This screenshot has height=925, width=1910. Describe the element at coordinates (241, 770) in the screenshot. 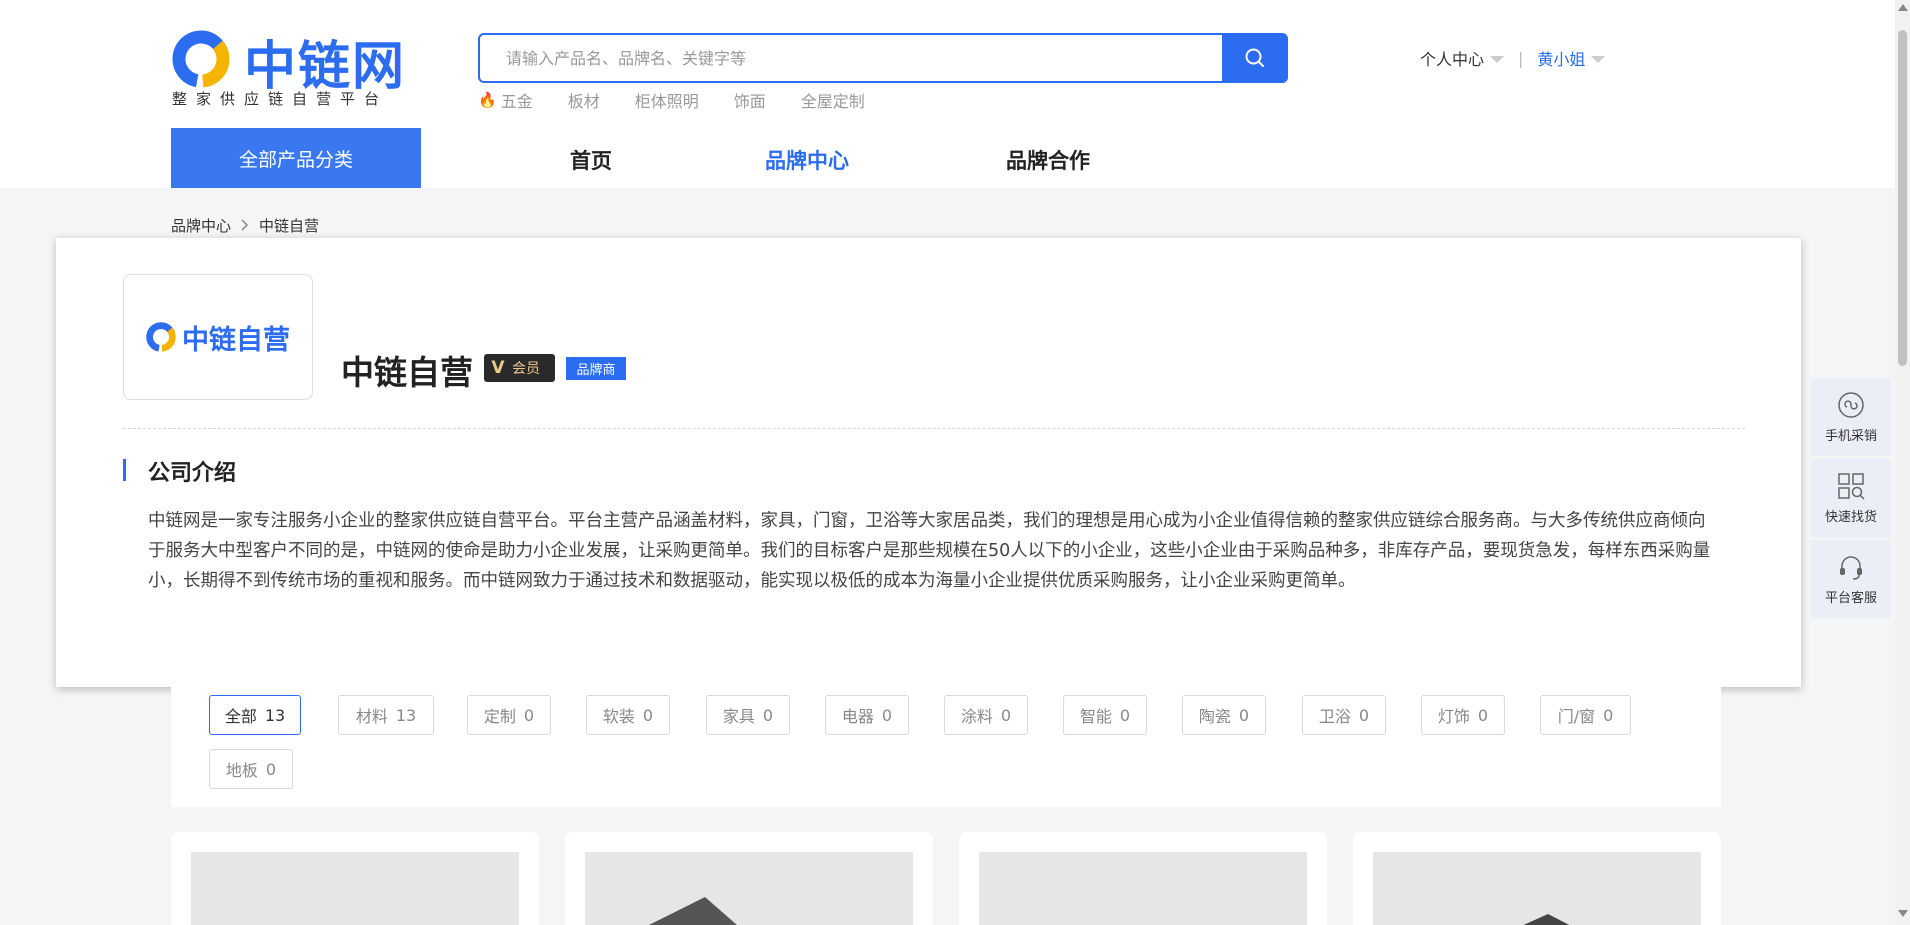

I see `category-chip-label: 地板` at that location.